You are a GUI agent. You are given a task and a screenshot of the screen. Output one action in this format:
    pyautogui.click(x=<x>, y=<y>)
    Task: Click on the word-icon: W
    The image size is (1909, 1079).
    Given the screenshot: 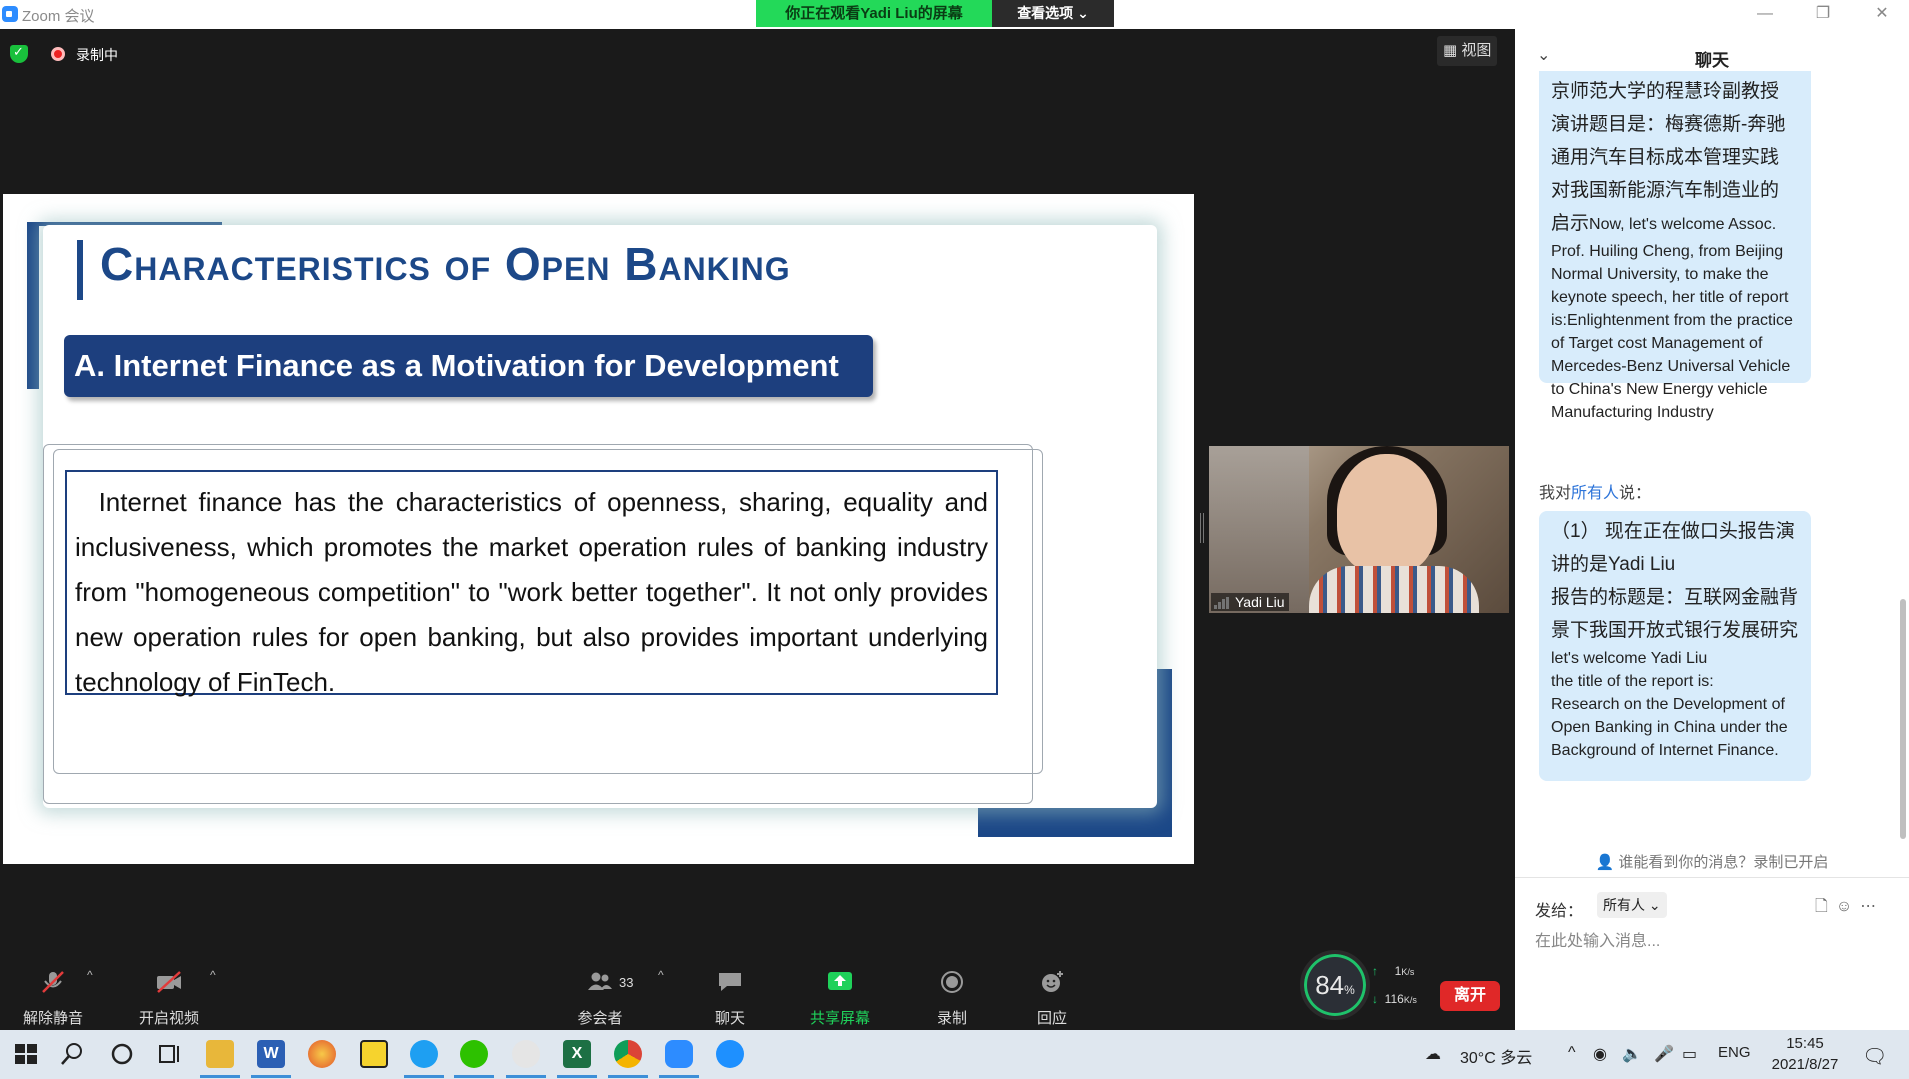 What is the action you would take?
    pyautogui.click(x=271, y=1059)
    